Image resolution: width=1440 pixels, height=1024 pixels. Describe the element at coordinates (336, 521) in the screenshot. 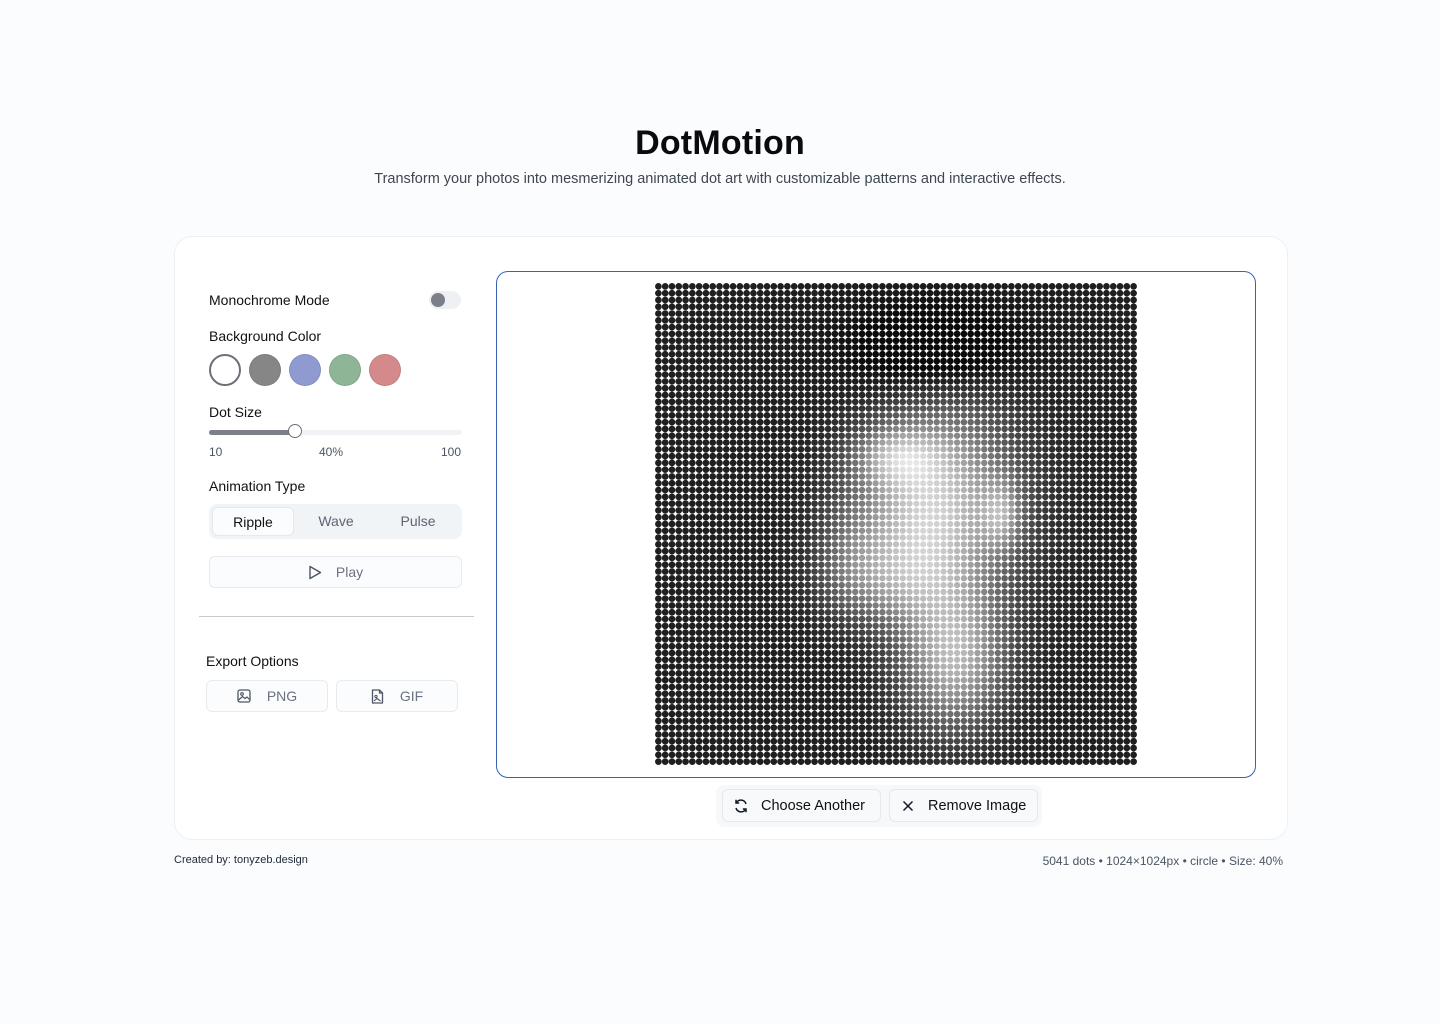

I see `animation-option-wave: Wave` at that location.